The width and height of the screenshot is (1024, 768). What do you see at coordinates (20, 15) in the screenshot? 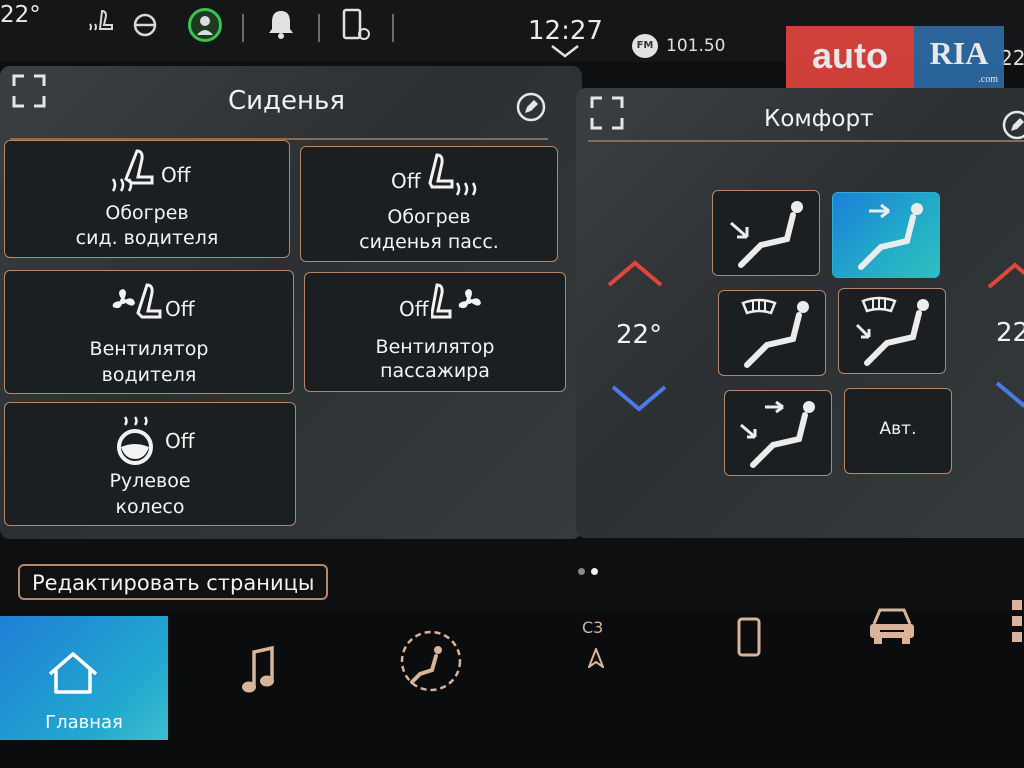
I see `outside-temperature: 22°` at bounding box center [20, 15].